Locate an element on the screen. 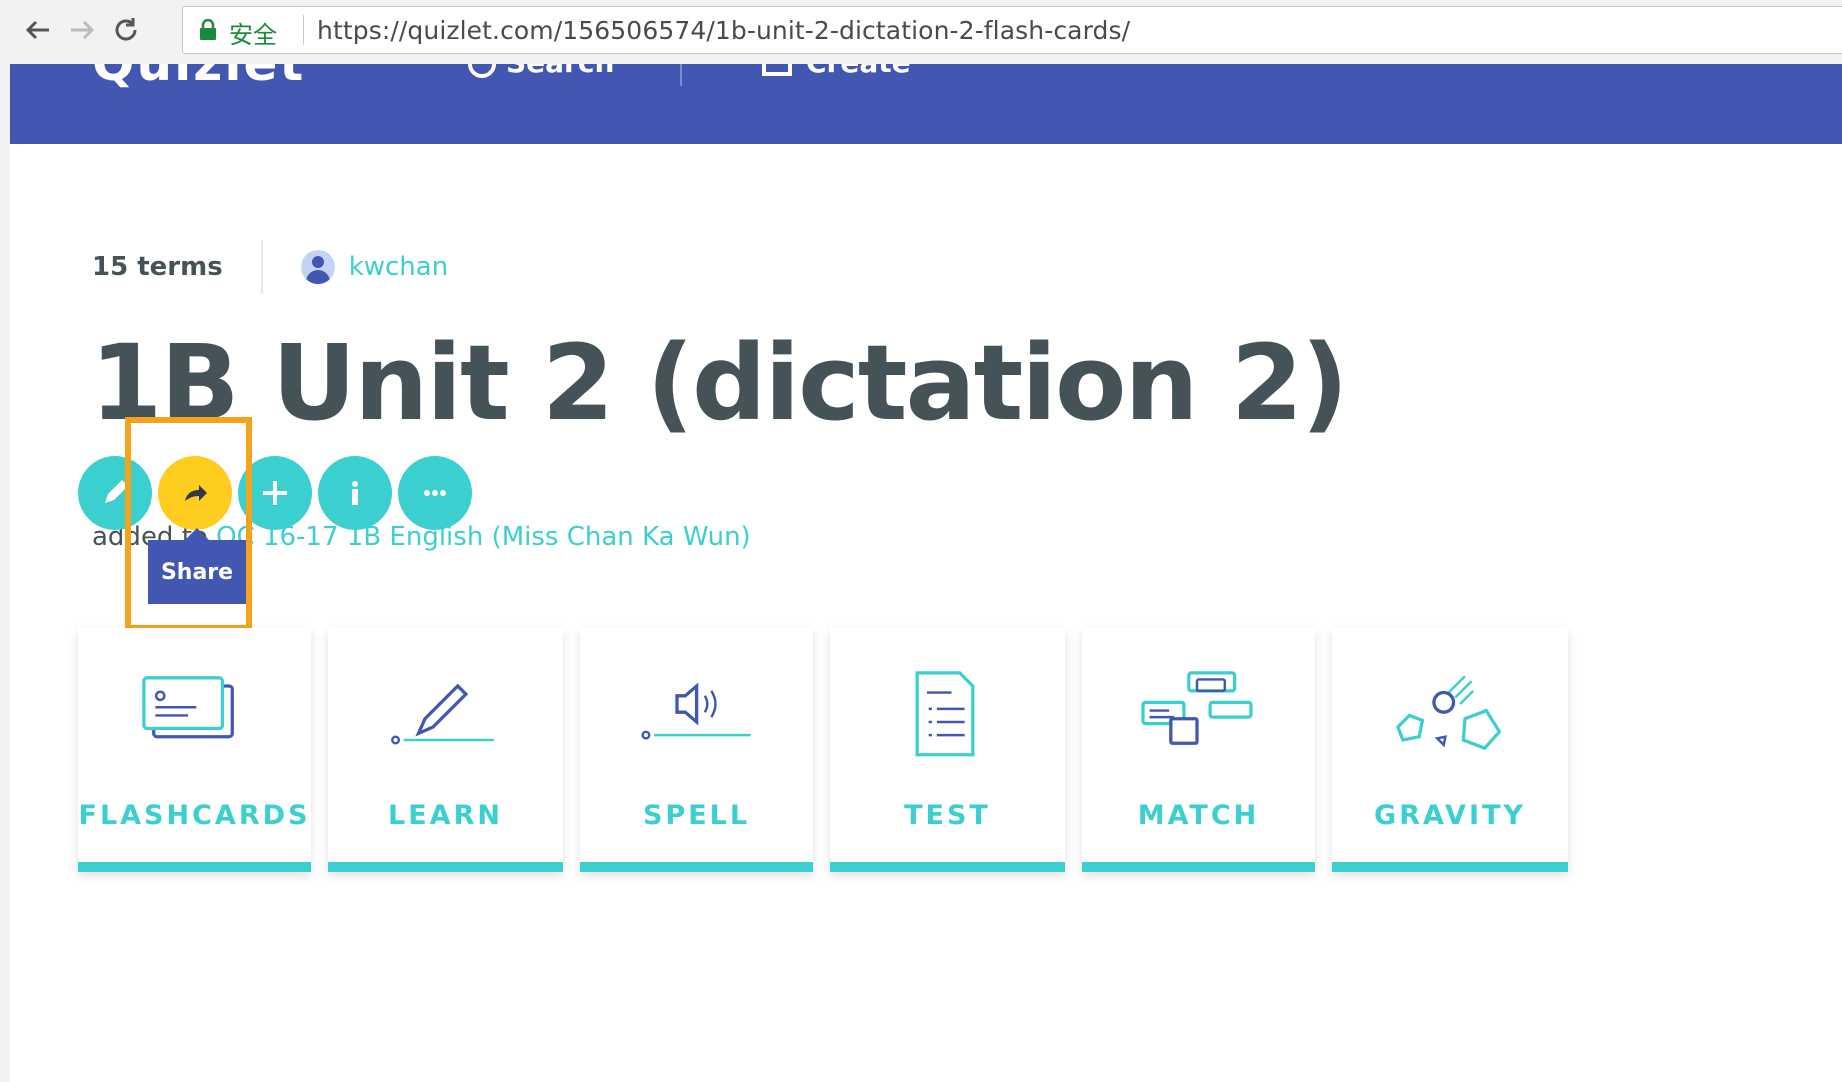 The image size is (1842, 1082). page-title: 1B Unit 2 (dictation 2) is located at coordinates (719, 383).